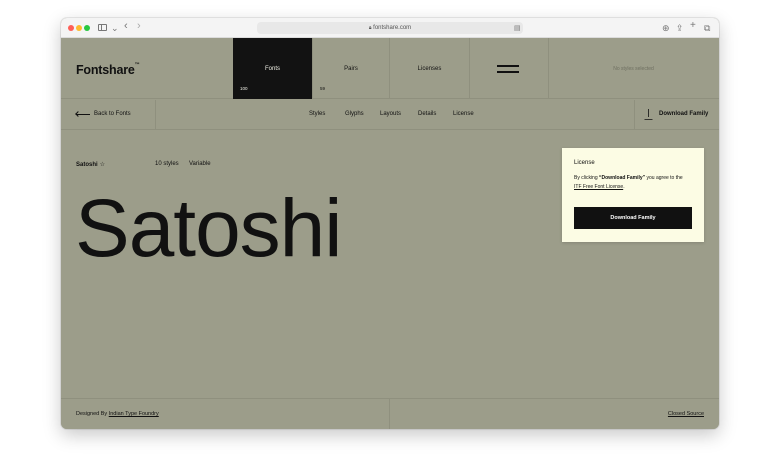  I want to click on back-to-fonts-link: Back to Fonts, so click(103, 114).